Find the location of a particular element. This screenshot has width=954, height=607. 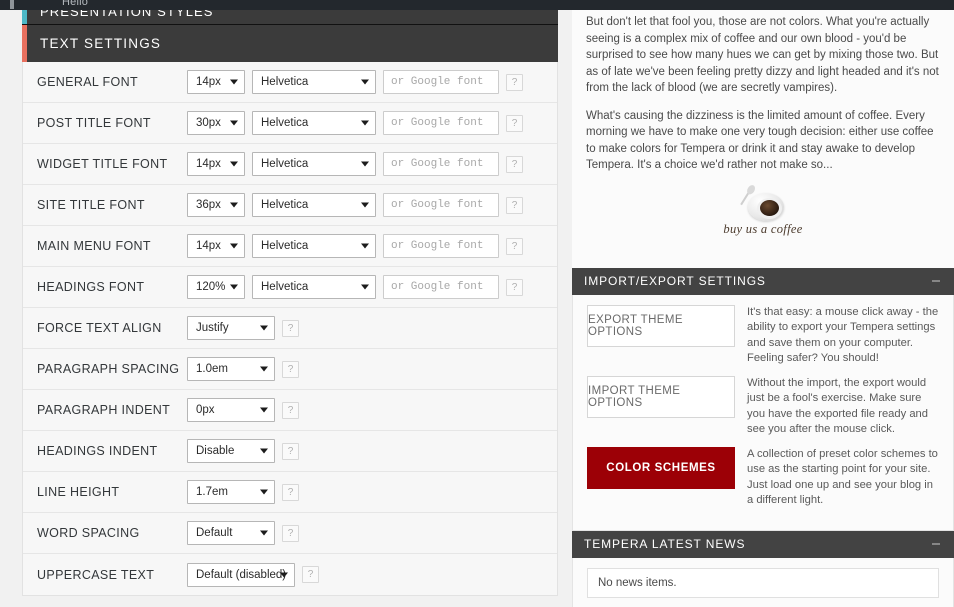

setting-row: PARAGRAPH SPACING 1.0em? is located at coordinates (290, 369).